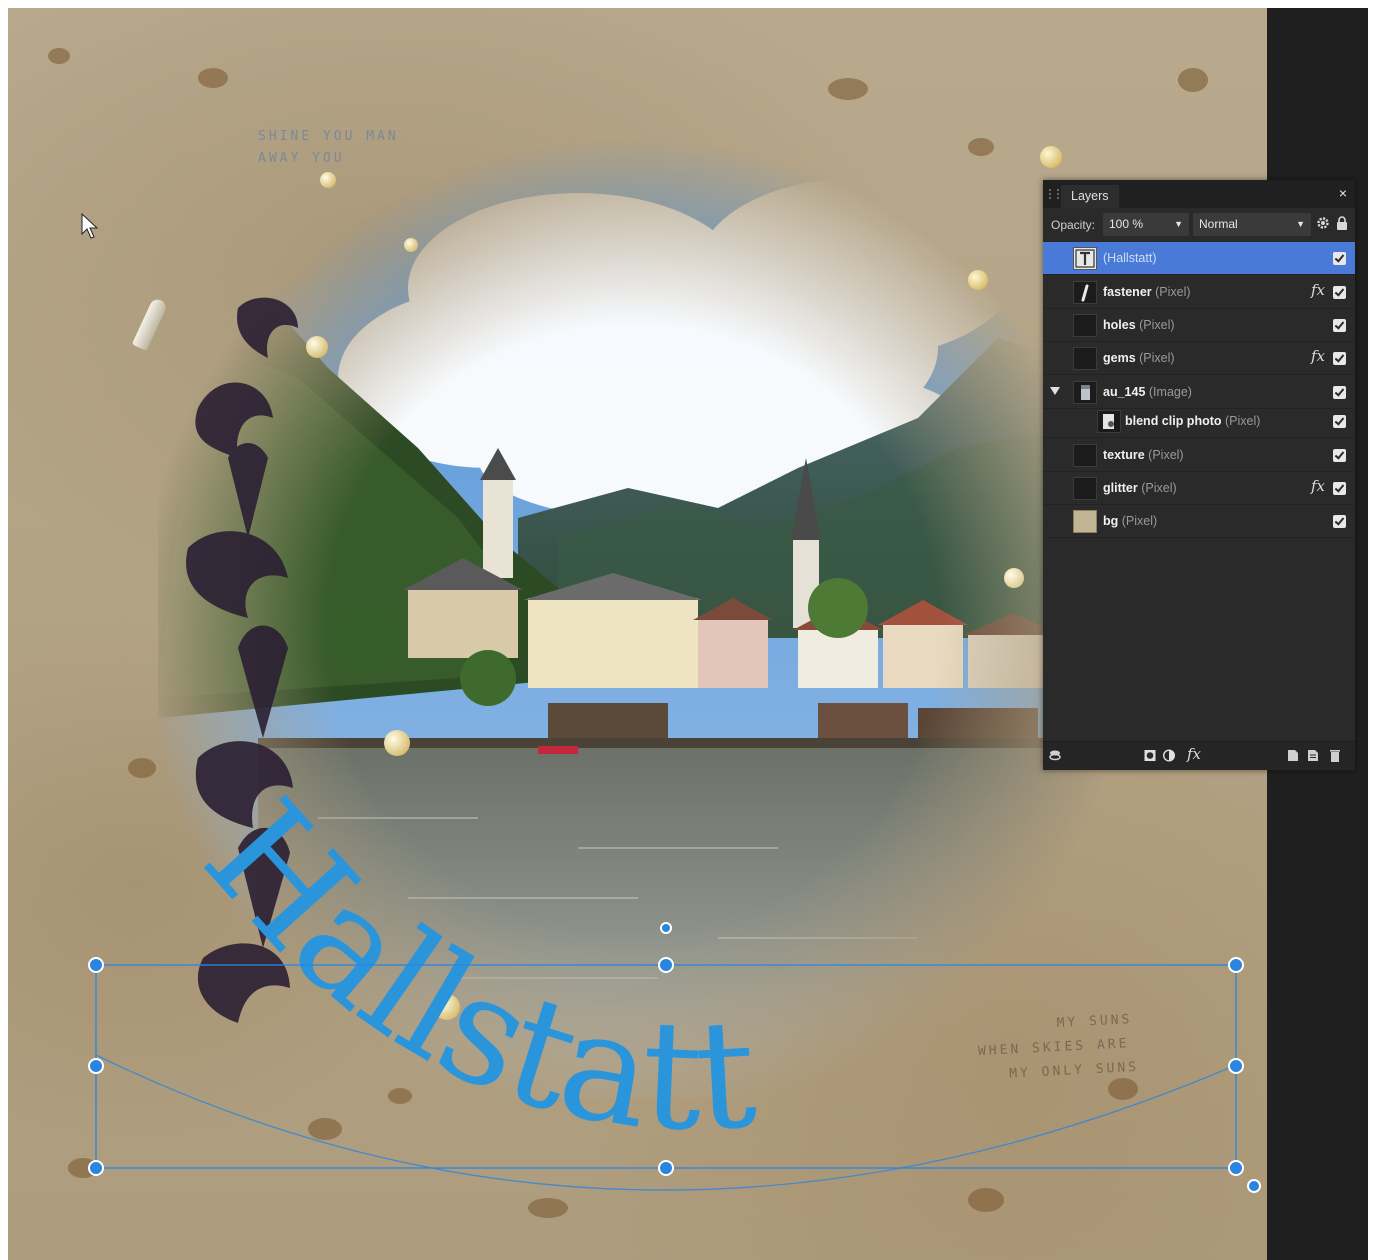  I want to click on layer-row-blend-clip-photo: blend clip photo (Pixel), so click(1199, 421).